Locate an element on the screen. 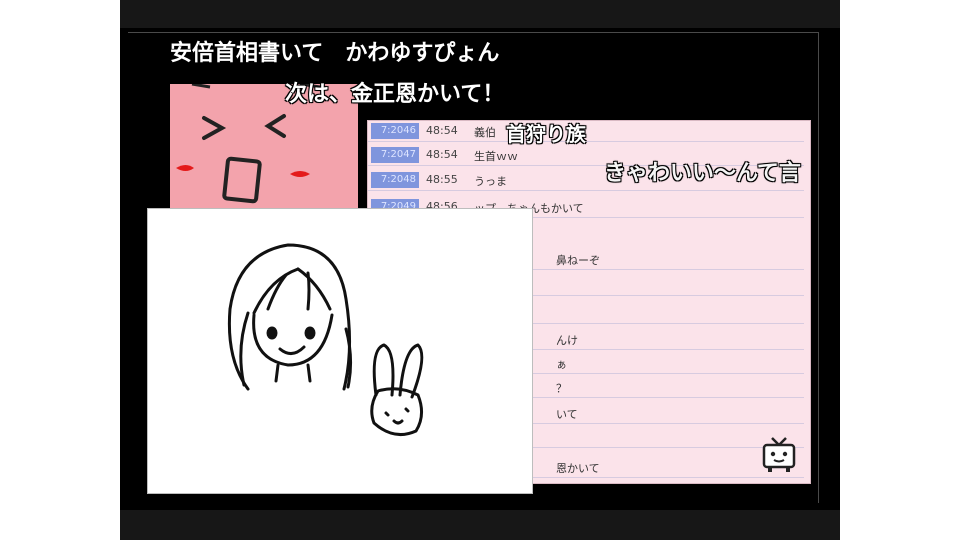  comment-row: 7:2046 48:54 義伯 is located at coordinates (586, 131).